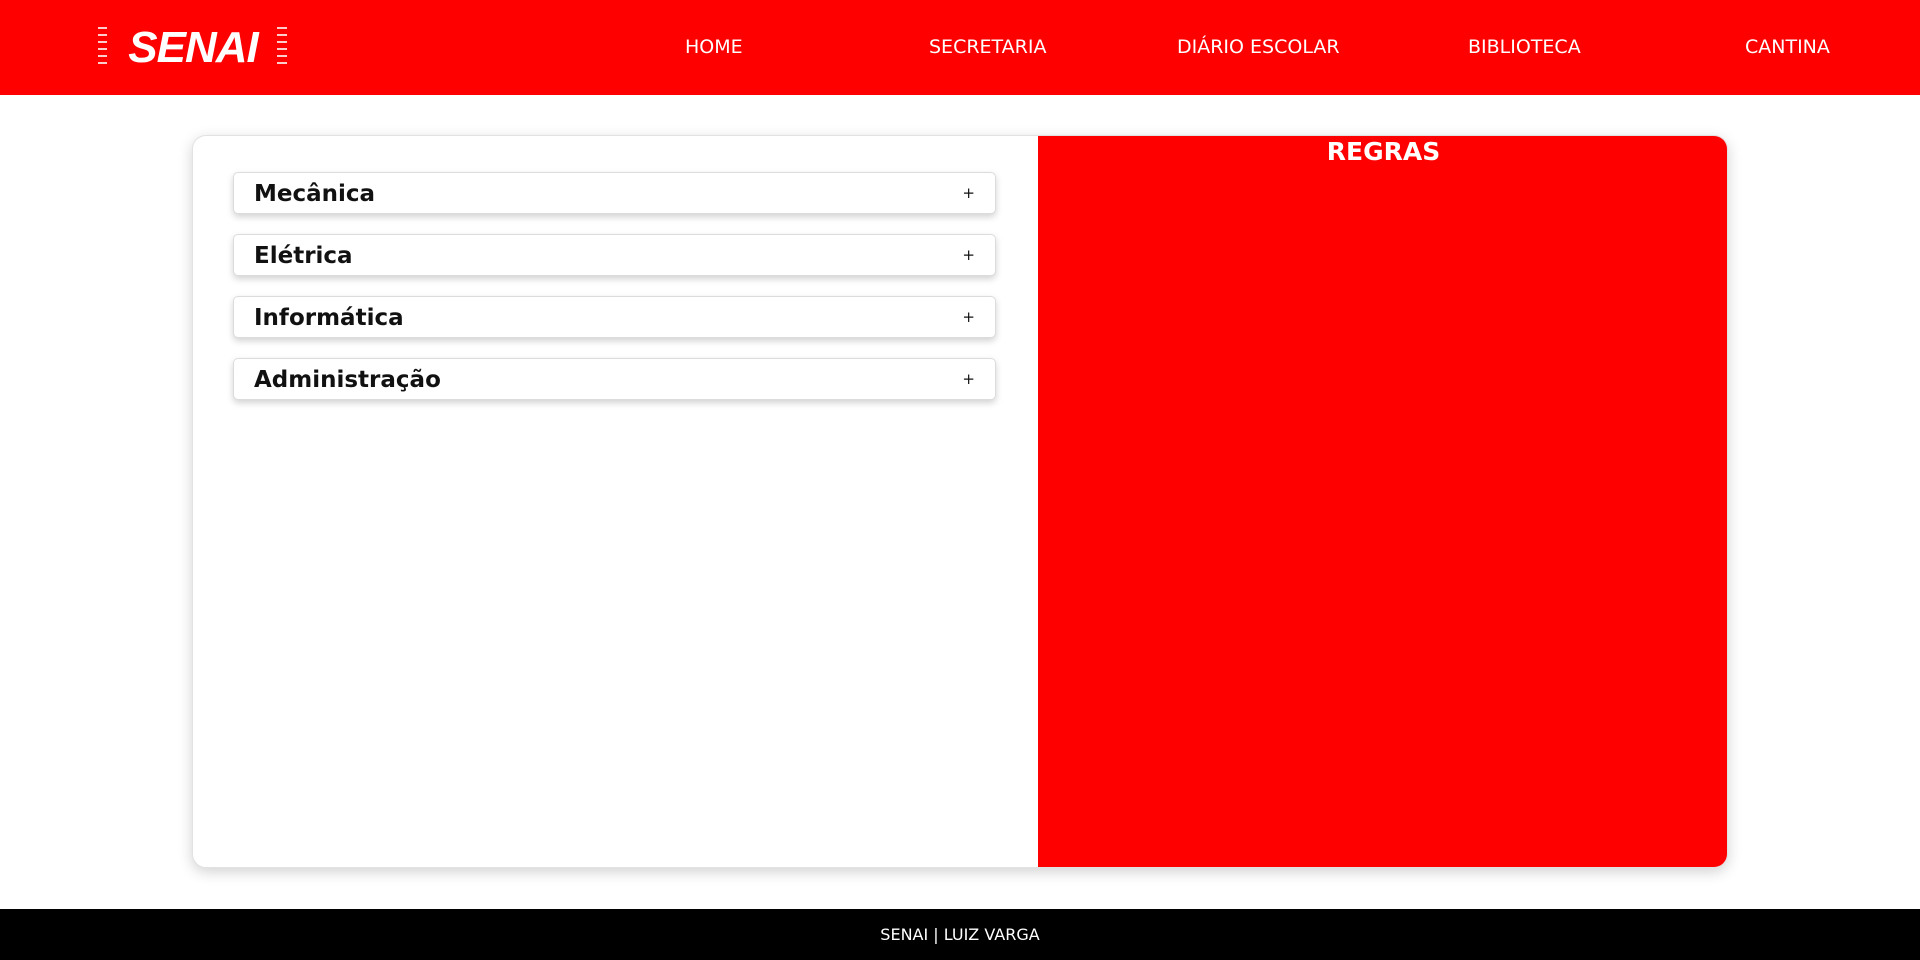  Describe the element at coordinates (1383, 151) in the screenshot. I see `rules-title: REGRAS` at that location.